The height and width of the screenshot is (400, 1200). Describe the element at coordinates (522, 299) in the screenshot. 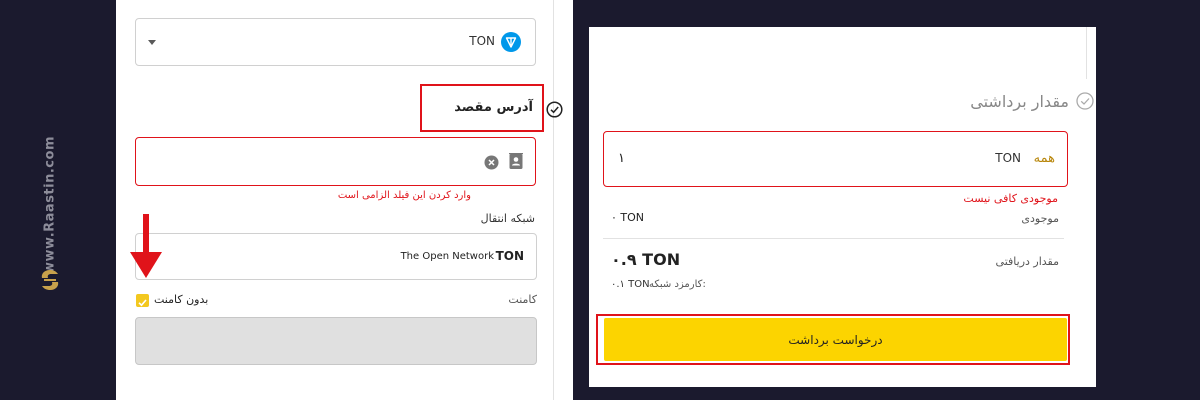

I see `comment-label: کامنت` at that location.